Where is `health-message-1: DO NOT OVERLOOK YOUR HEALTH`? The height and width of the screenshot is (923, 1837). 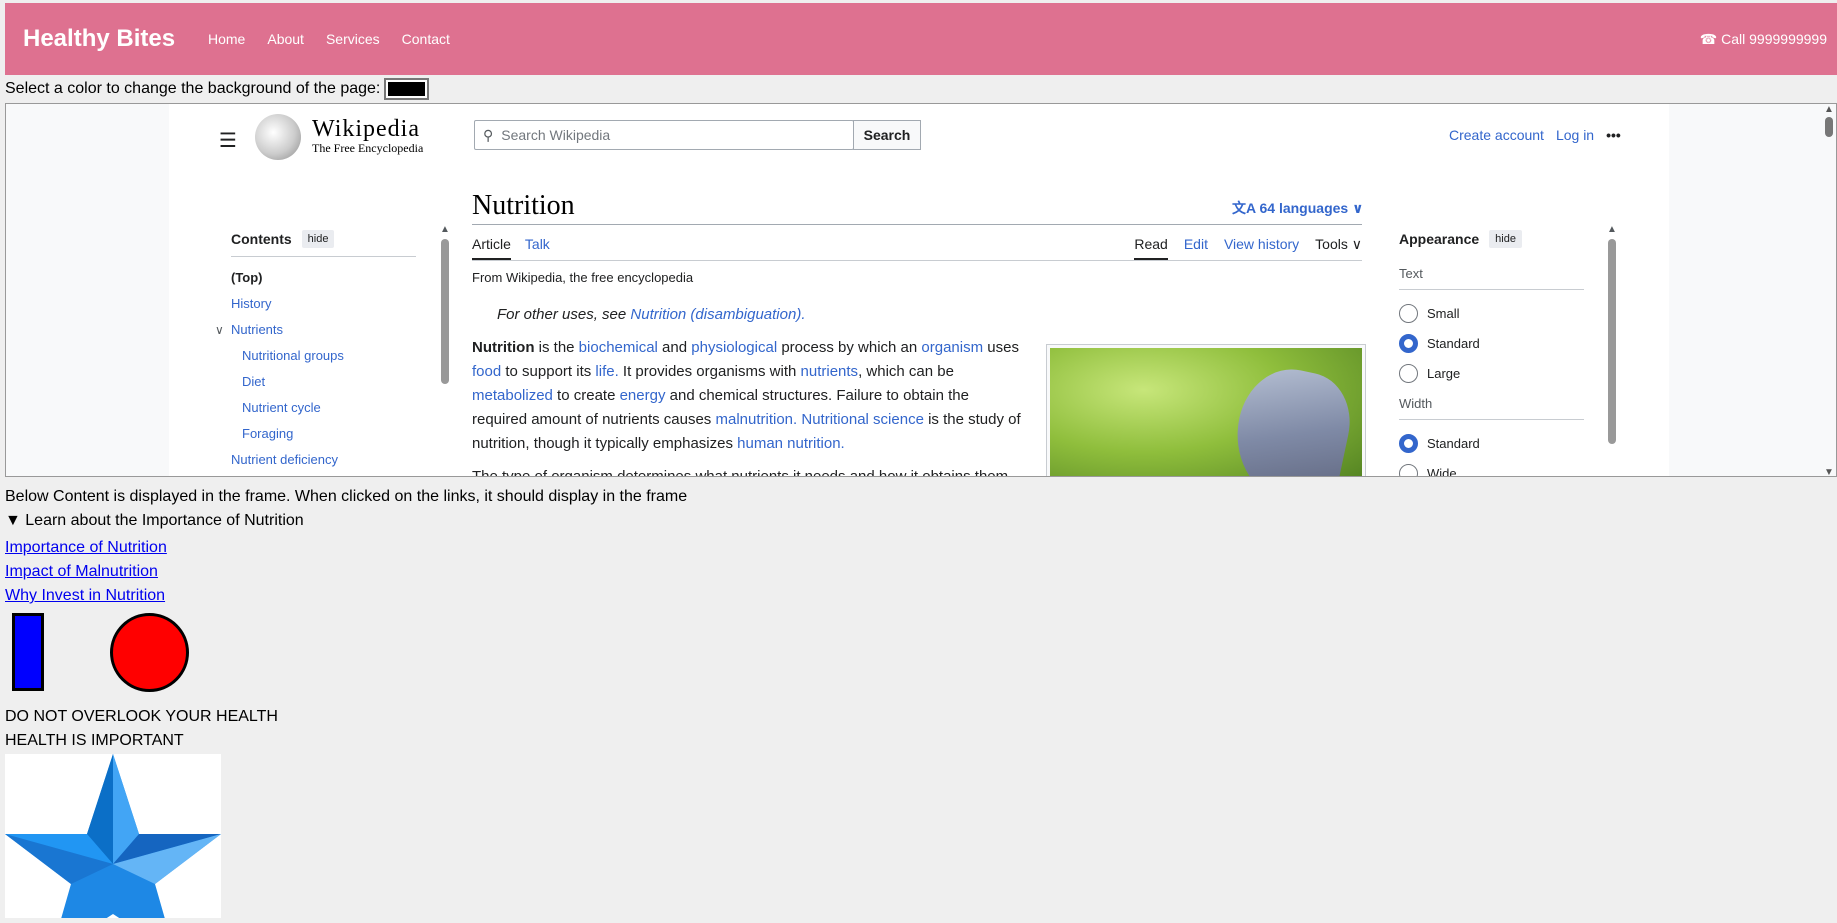 health-message-1: DO NOT OVERLOOK YOUR HEALTH is located at coordinates (141, 716).